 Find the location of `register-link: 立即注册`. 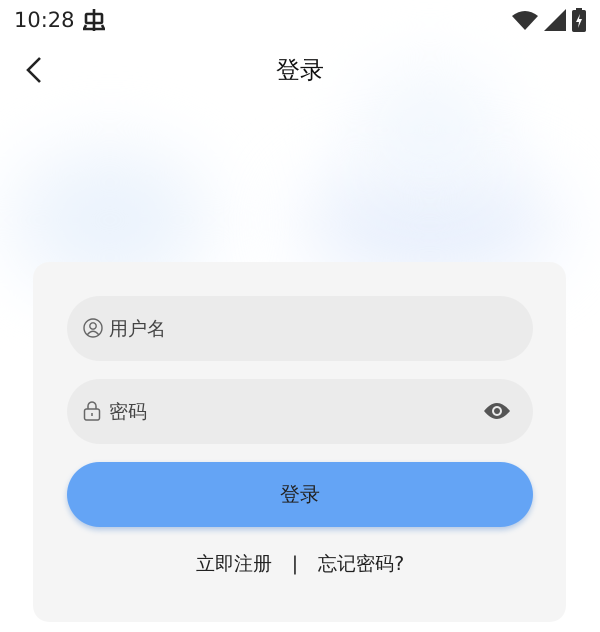

register-link: 立即注册 is located at coordinates (234, 564).